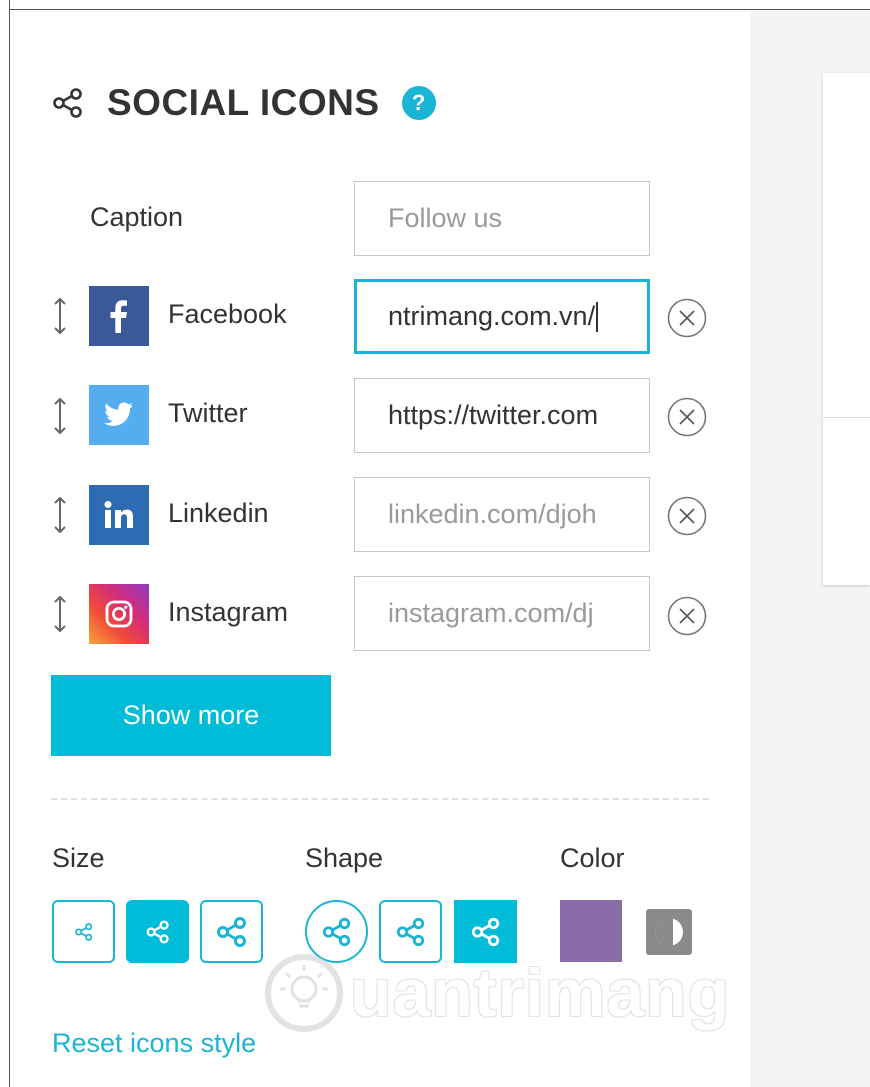 Image resolution: width=870 pixels, height=1087 pixels. Describe the element at coordinates (492, 514) in the screenshot. I see `linkedin-url-placeholder: linkedin.com/djoh` at that location.